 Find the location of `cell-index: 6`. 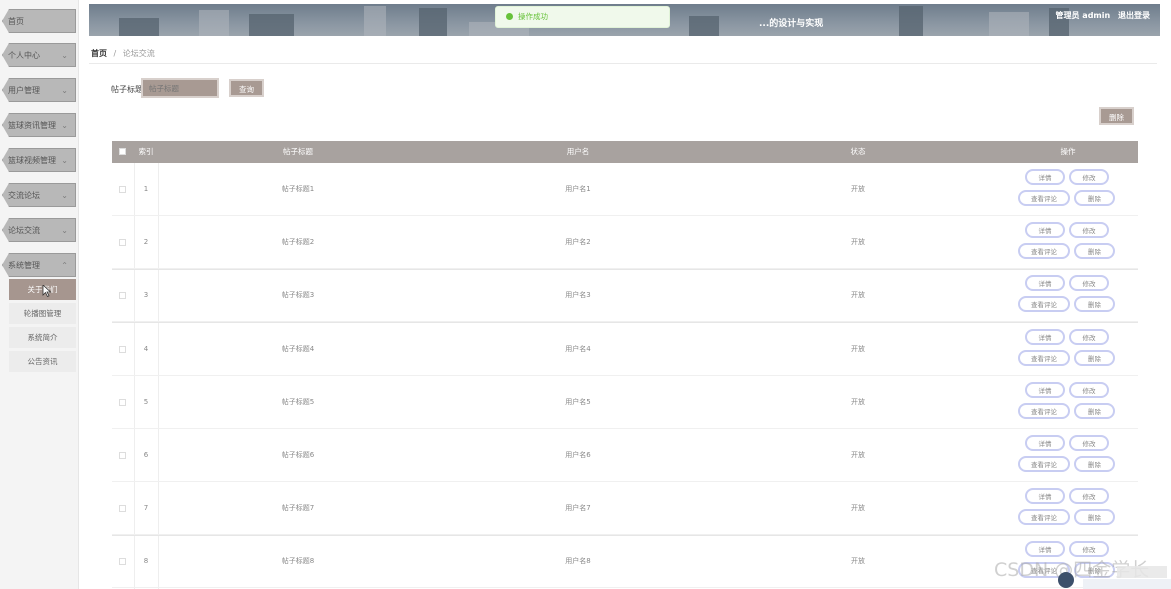

cell-index: 6 is located at coordinates (146, 455).